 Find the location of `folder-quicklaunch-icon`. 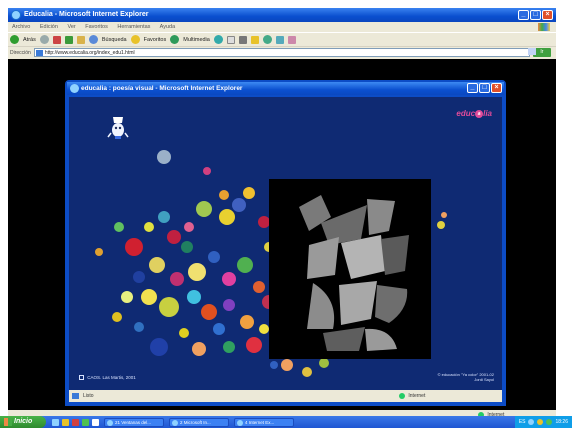

folder-quicklaunch-icon is located at coordinates (65, 422).